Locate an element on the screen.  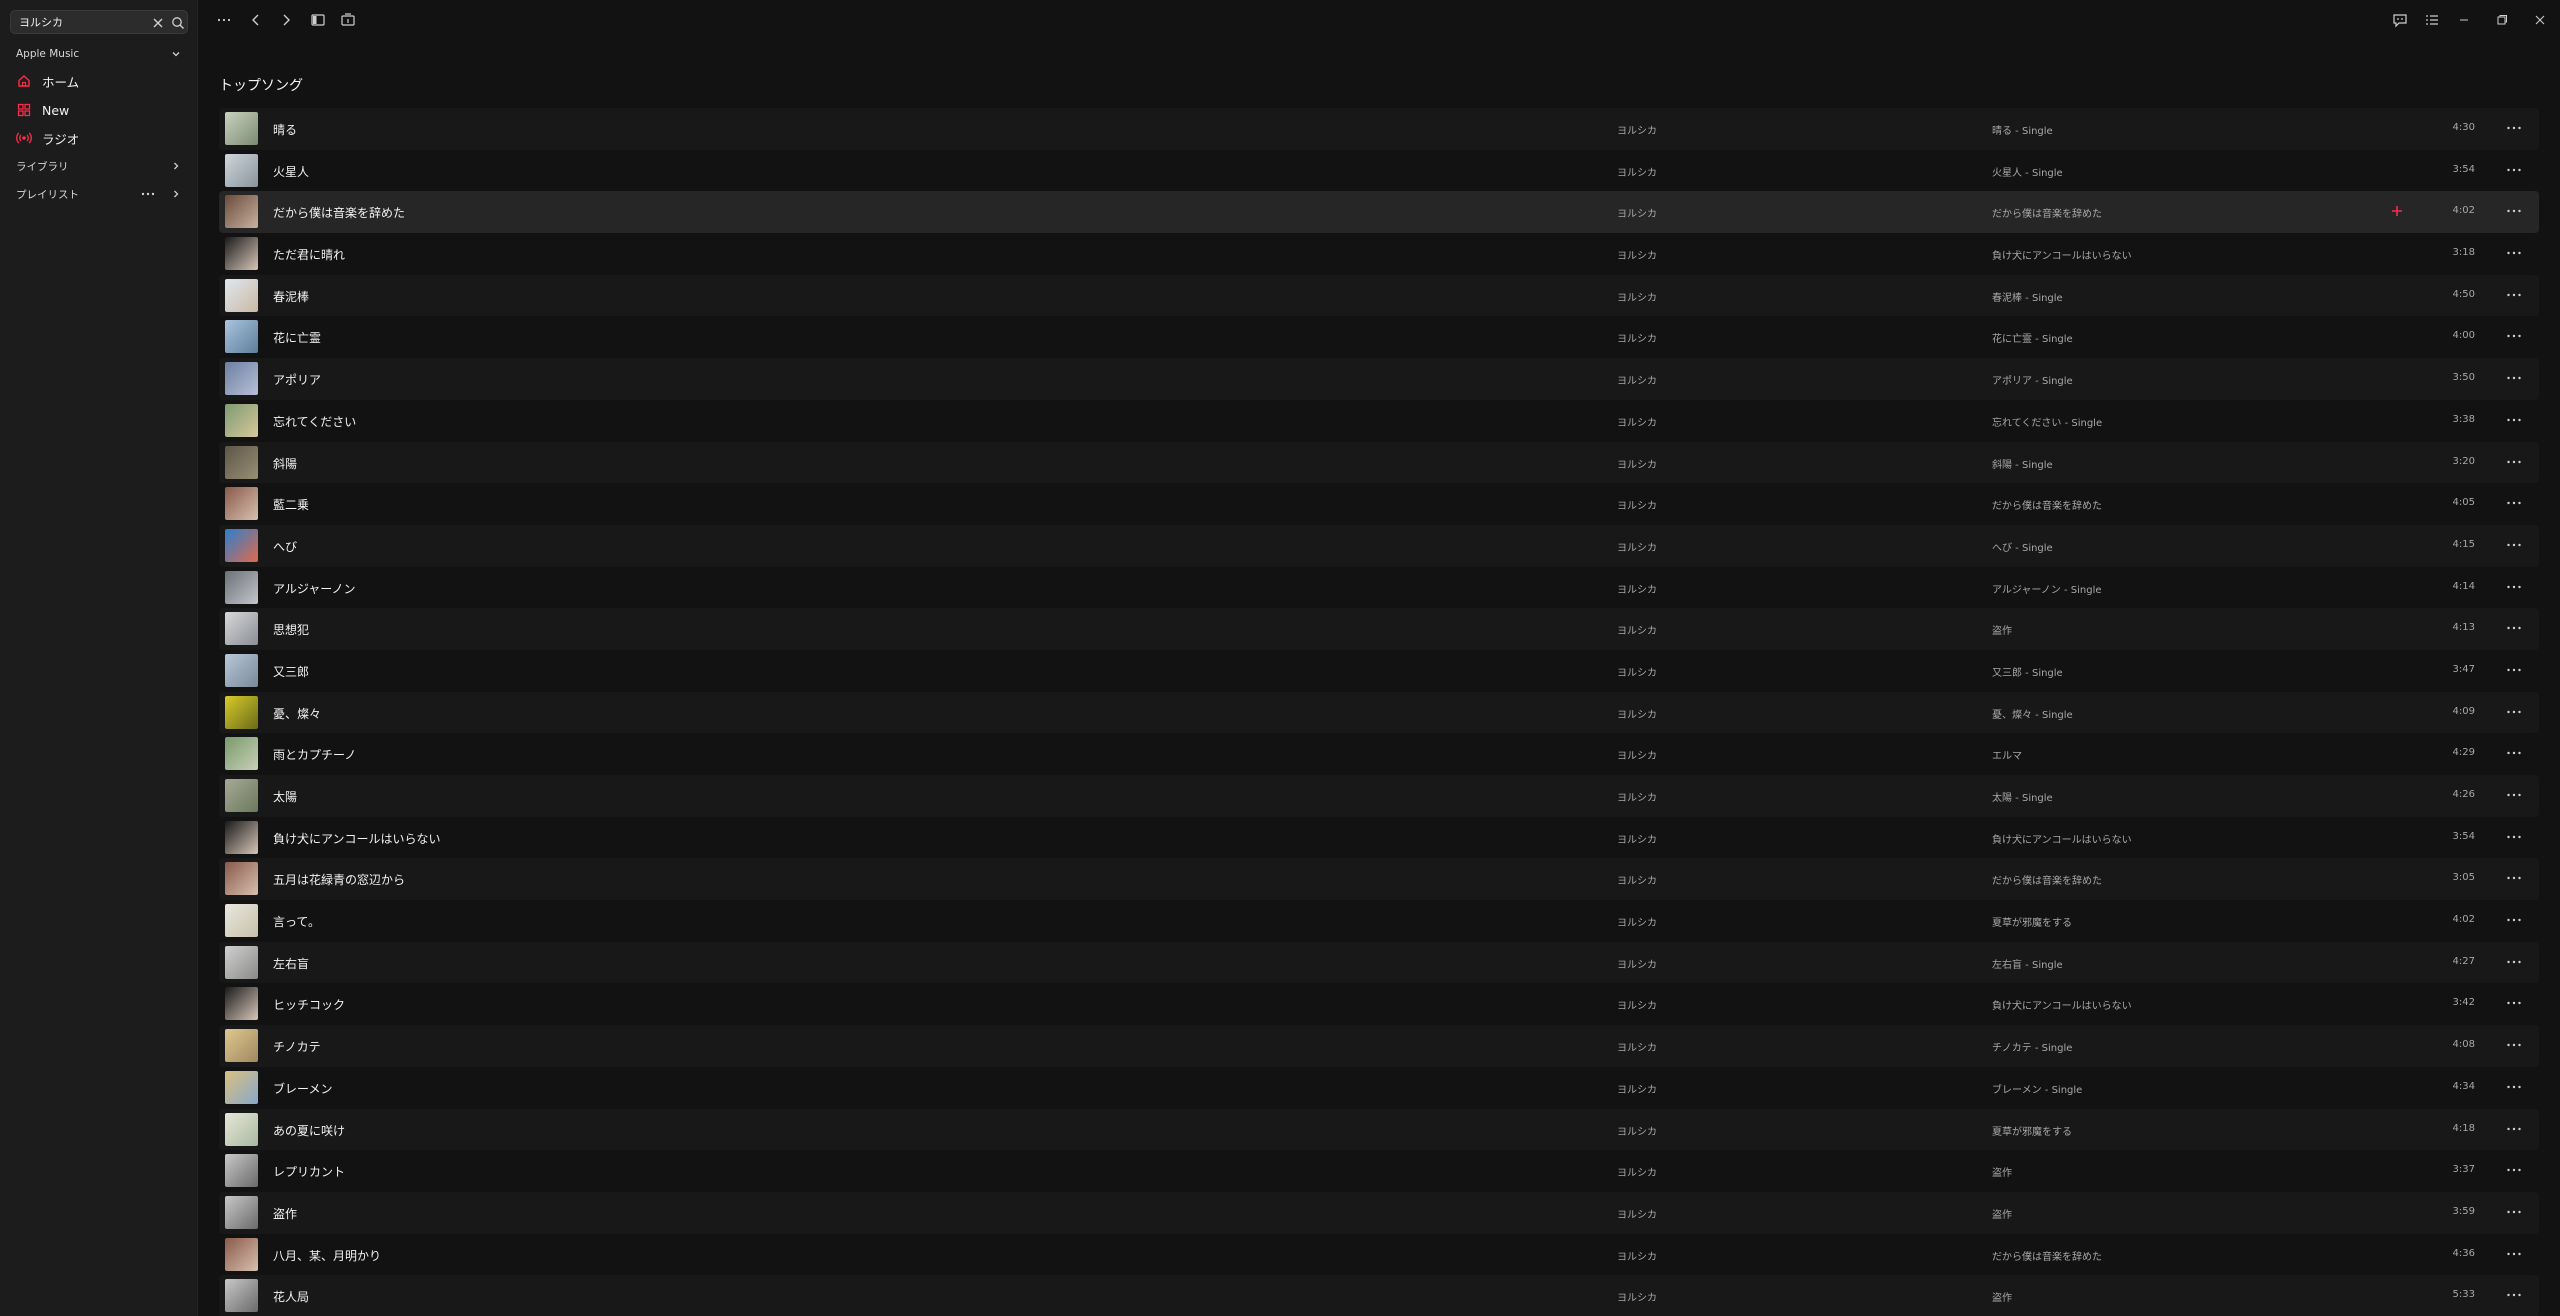
song-row: ブレーメン ヨルシカ ブレーメン - Single 4:34 is located at coordinates (1379, 1088).